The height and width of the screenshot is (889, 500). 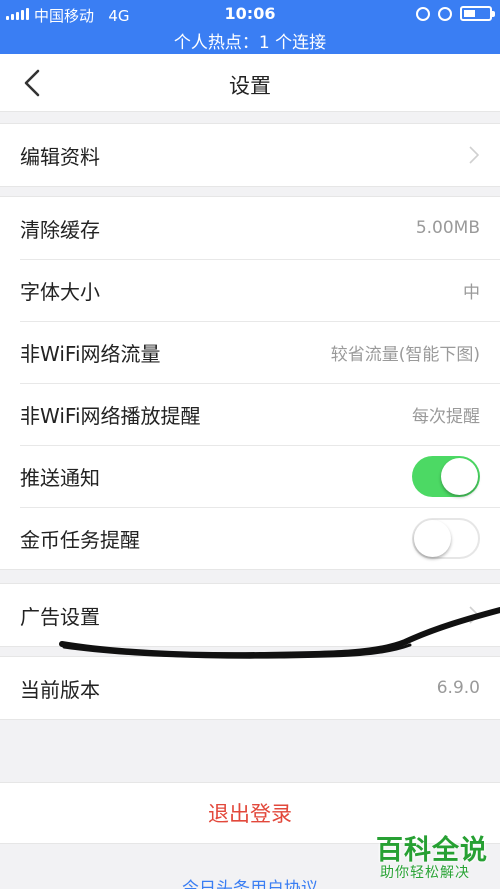 I want to click on status-bar: 中国移动 4G 10:06 个人热点：1 个连接, so click(x=250, y=27).